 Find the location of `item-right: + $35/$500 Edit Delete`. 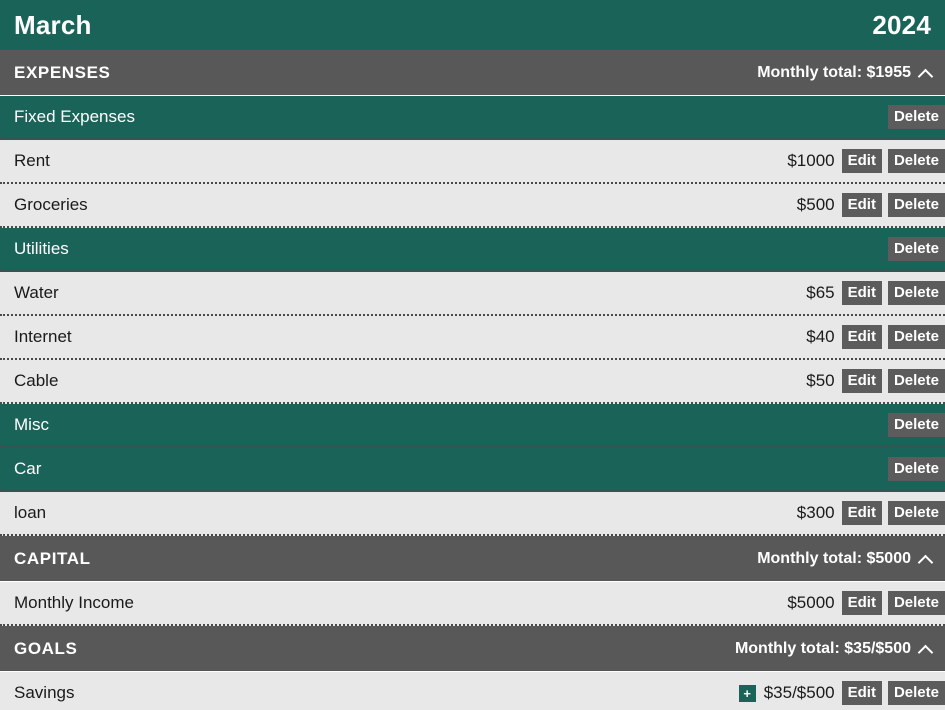

item-right: + $35/$500 Edit Delete is located at coordinates (841, 693).